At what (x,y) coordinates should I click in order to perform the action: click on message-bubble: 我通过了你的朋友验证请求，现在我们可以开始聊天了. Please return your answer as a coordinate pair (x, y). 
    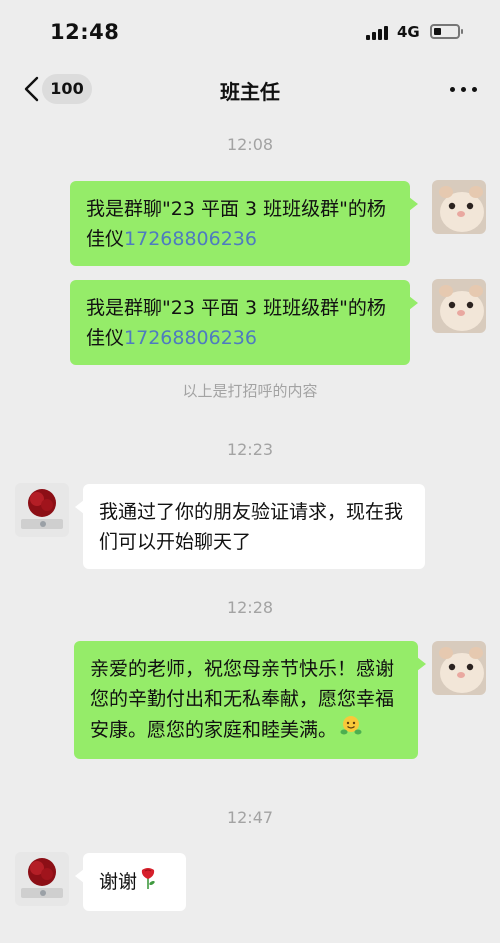
    Looking at the image, I should click on (250, 526).